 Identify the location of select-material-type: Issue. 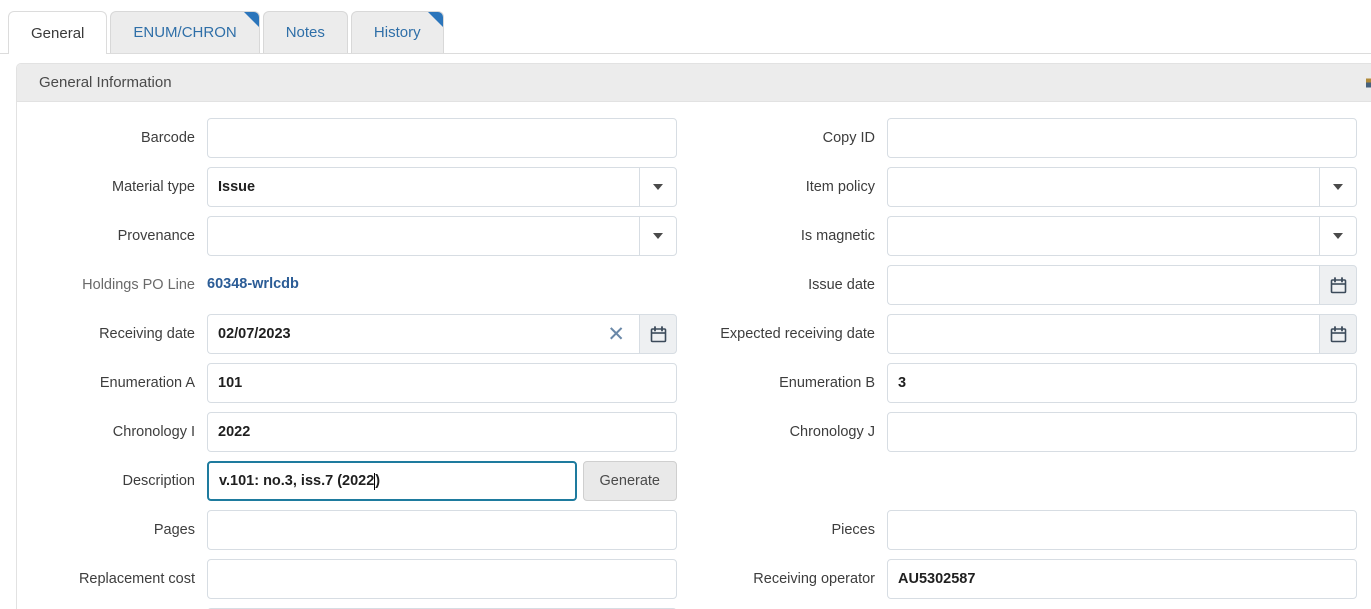
(442, 187).